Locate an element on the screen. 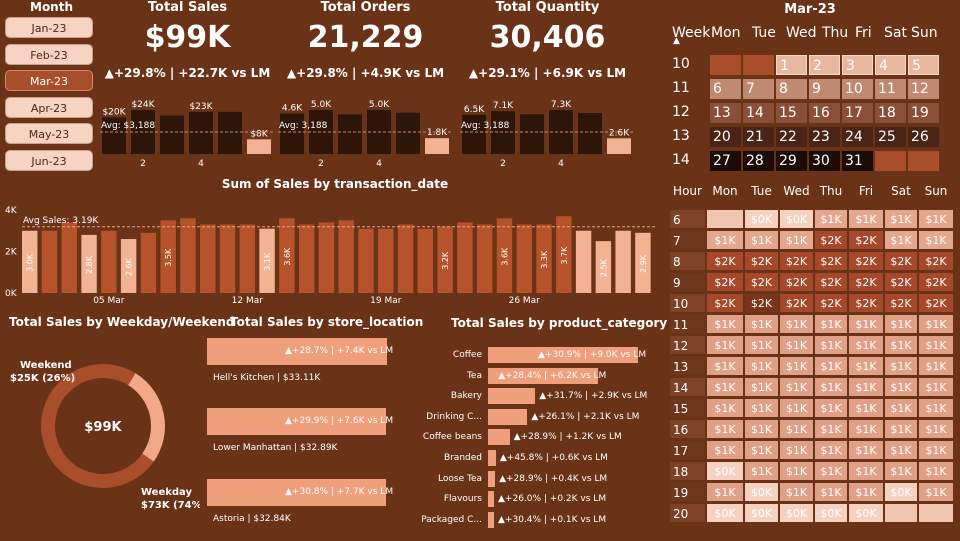  calendar-day: 6 is located at coordinates (725, 89).